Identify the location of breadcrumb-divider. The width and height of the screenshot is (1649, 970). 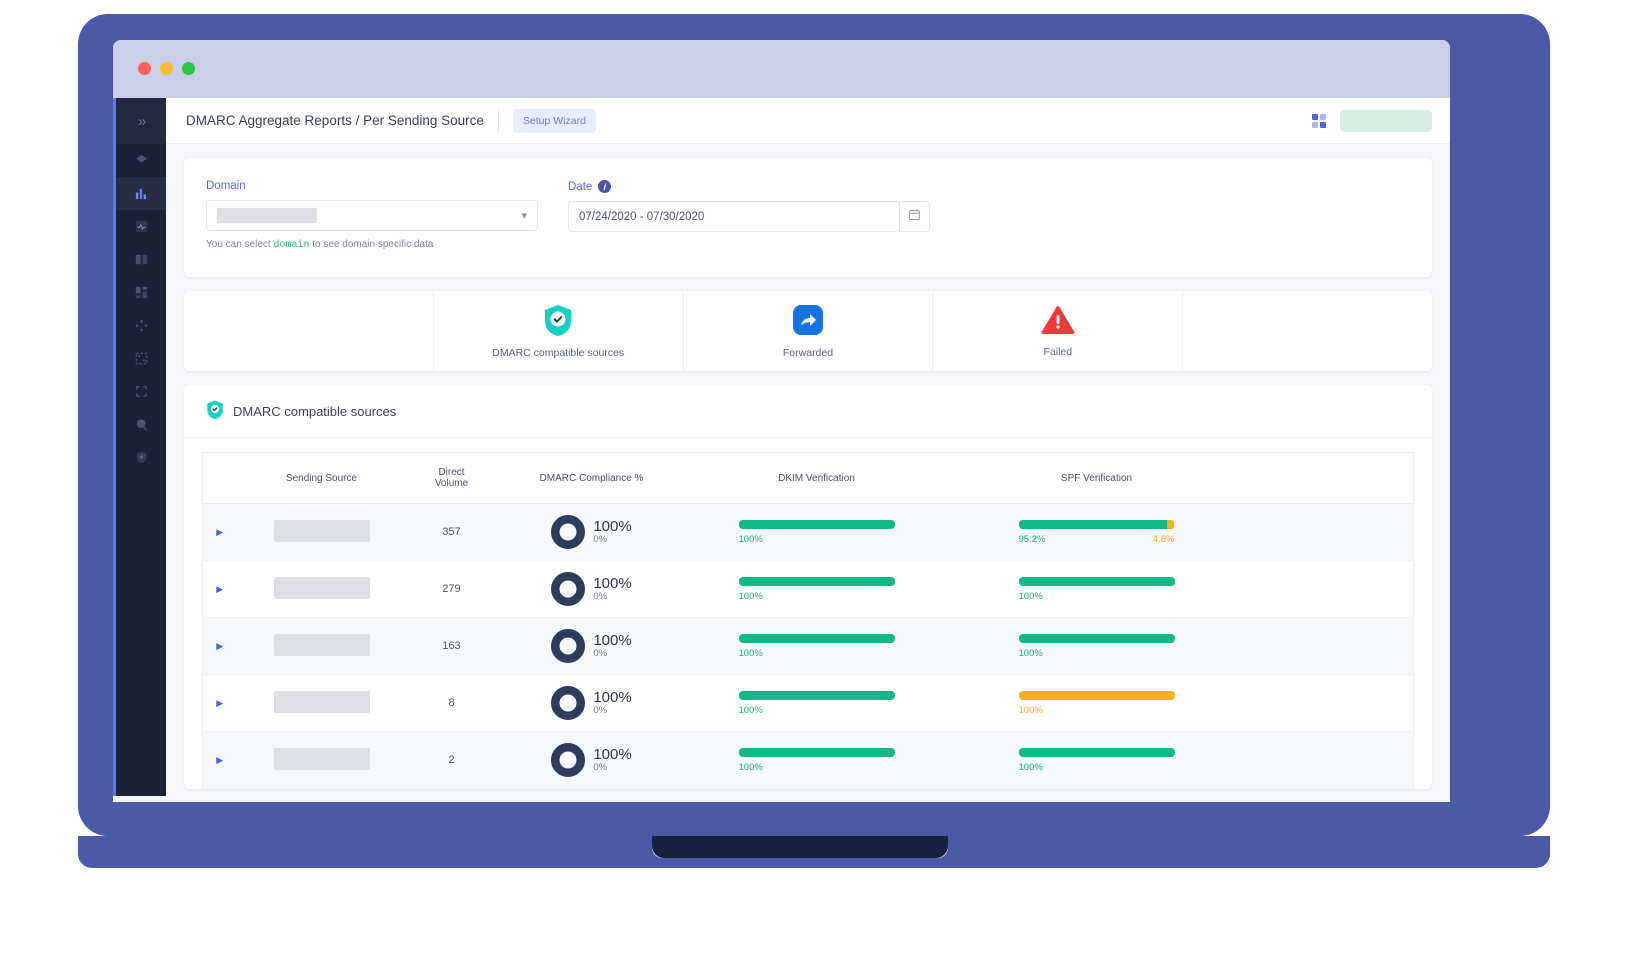
(498, 120).